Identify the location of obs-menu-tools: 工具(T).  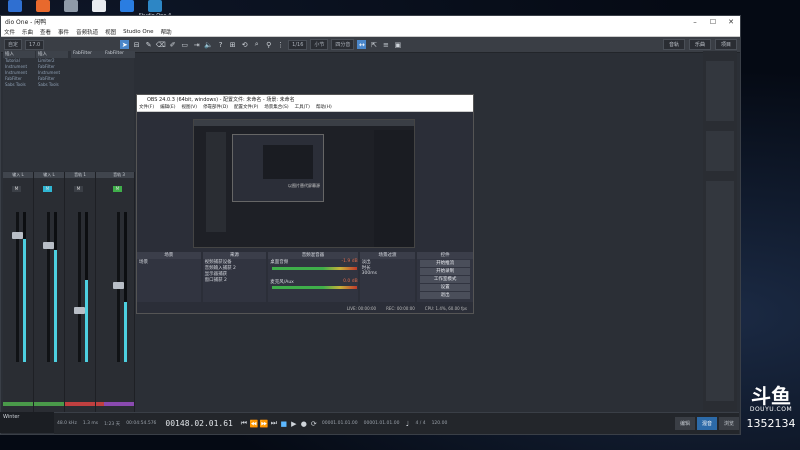
(302, 107).